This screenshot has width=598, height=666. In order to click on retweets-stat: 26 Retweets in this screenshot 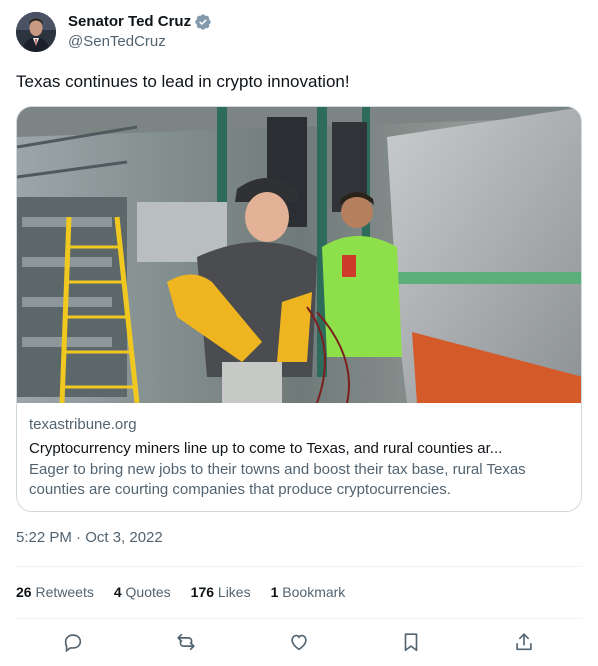, I will do `click(55, 592)`.